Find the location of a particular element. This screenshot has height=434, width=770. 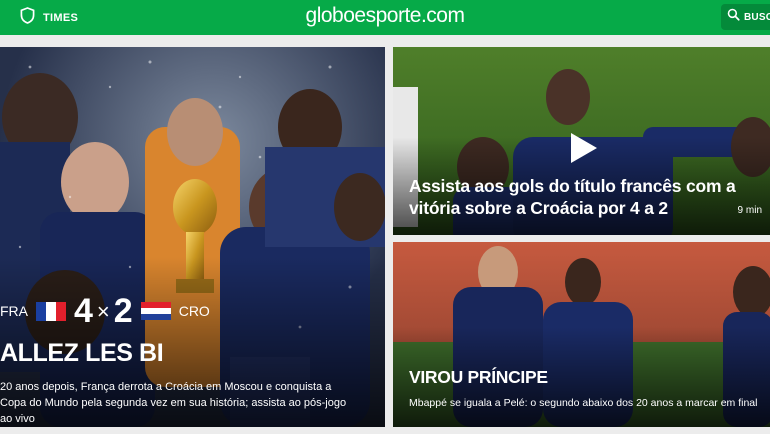

home-team: FRA is located at coordinates (14, 311).